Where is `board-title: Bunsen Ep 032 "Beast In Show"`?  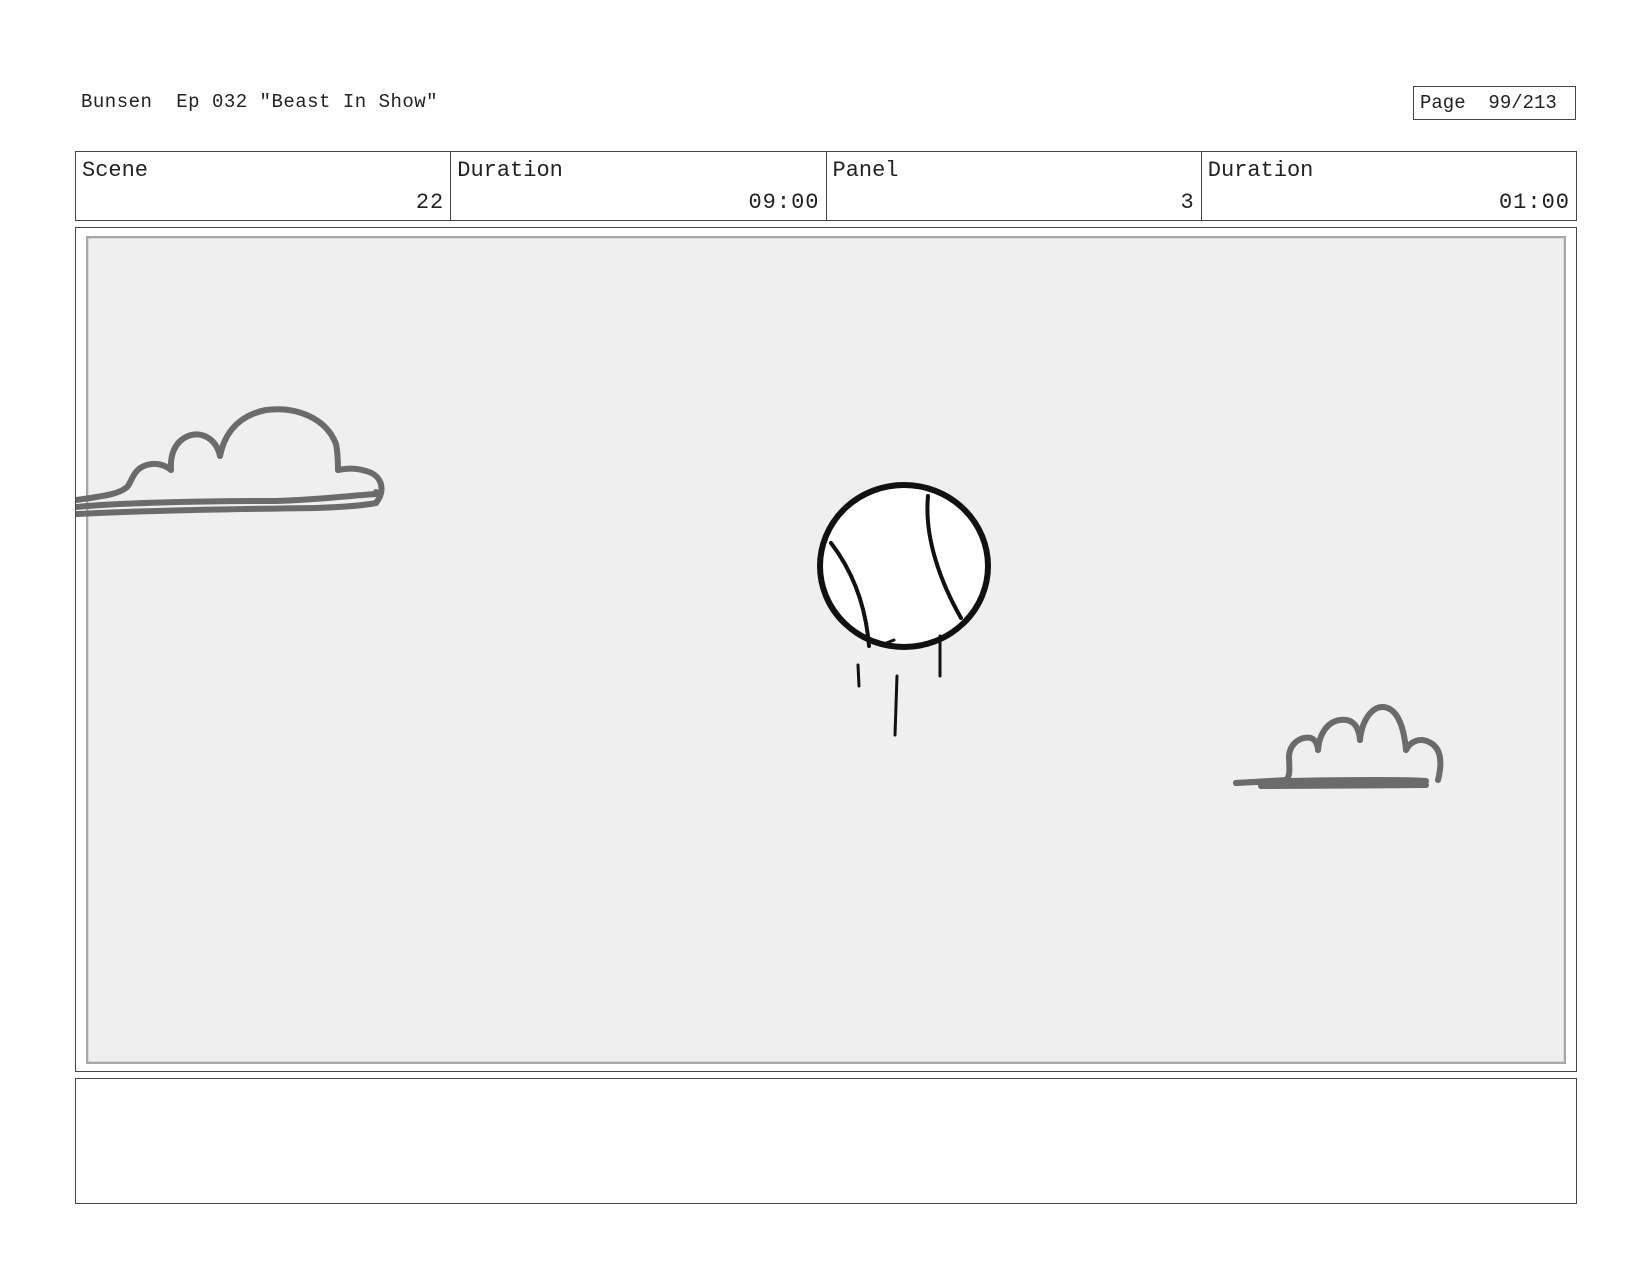 board-title: Bunsen Ep 032 "Beast In Show" is located at coordinates (259, 102).